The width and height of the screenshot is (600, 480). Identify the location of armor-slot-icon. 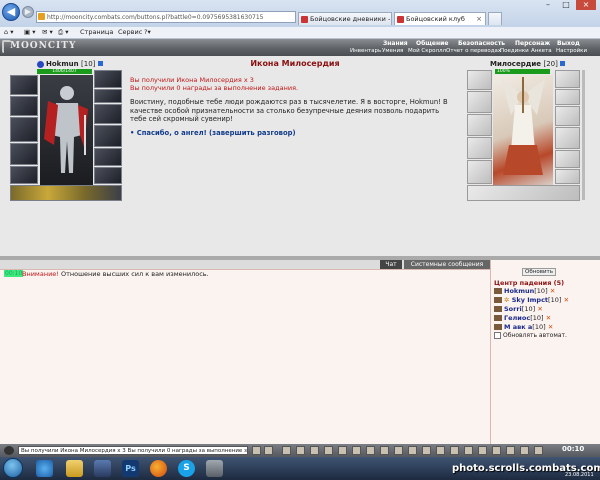
(24, 154).